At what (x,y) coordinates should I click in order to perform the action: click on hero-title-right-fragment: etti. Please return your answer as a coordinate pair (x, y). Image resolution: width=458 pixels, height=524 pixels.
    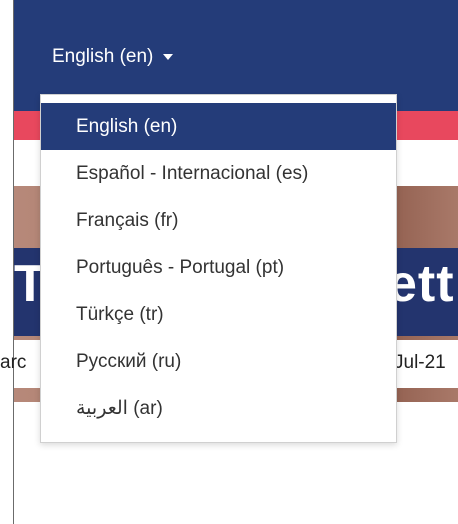
    Looking at the image, I should click on (423, 284).